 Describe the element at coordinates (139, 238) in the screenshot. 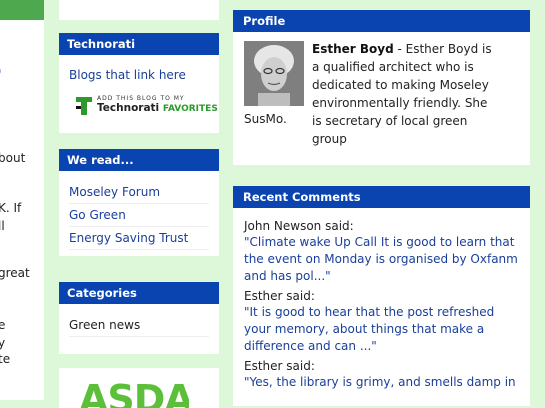

I see `link-energy-saving-trust: Energy Saving Trust` at that location.